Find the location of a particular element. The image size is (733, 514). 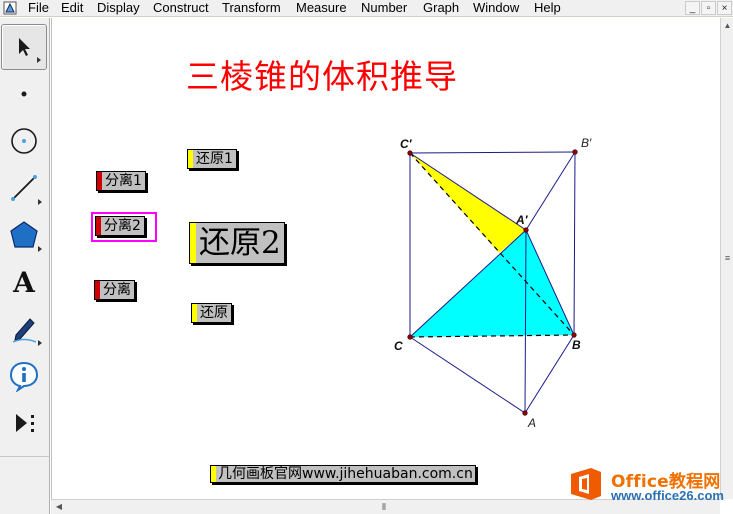

label-b1: B′ is located at coordinates (586, 143).